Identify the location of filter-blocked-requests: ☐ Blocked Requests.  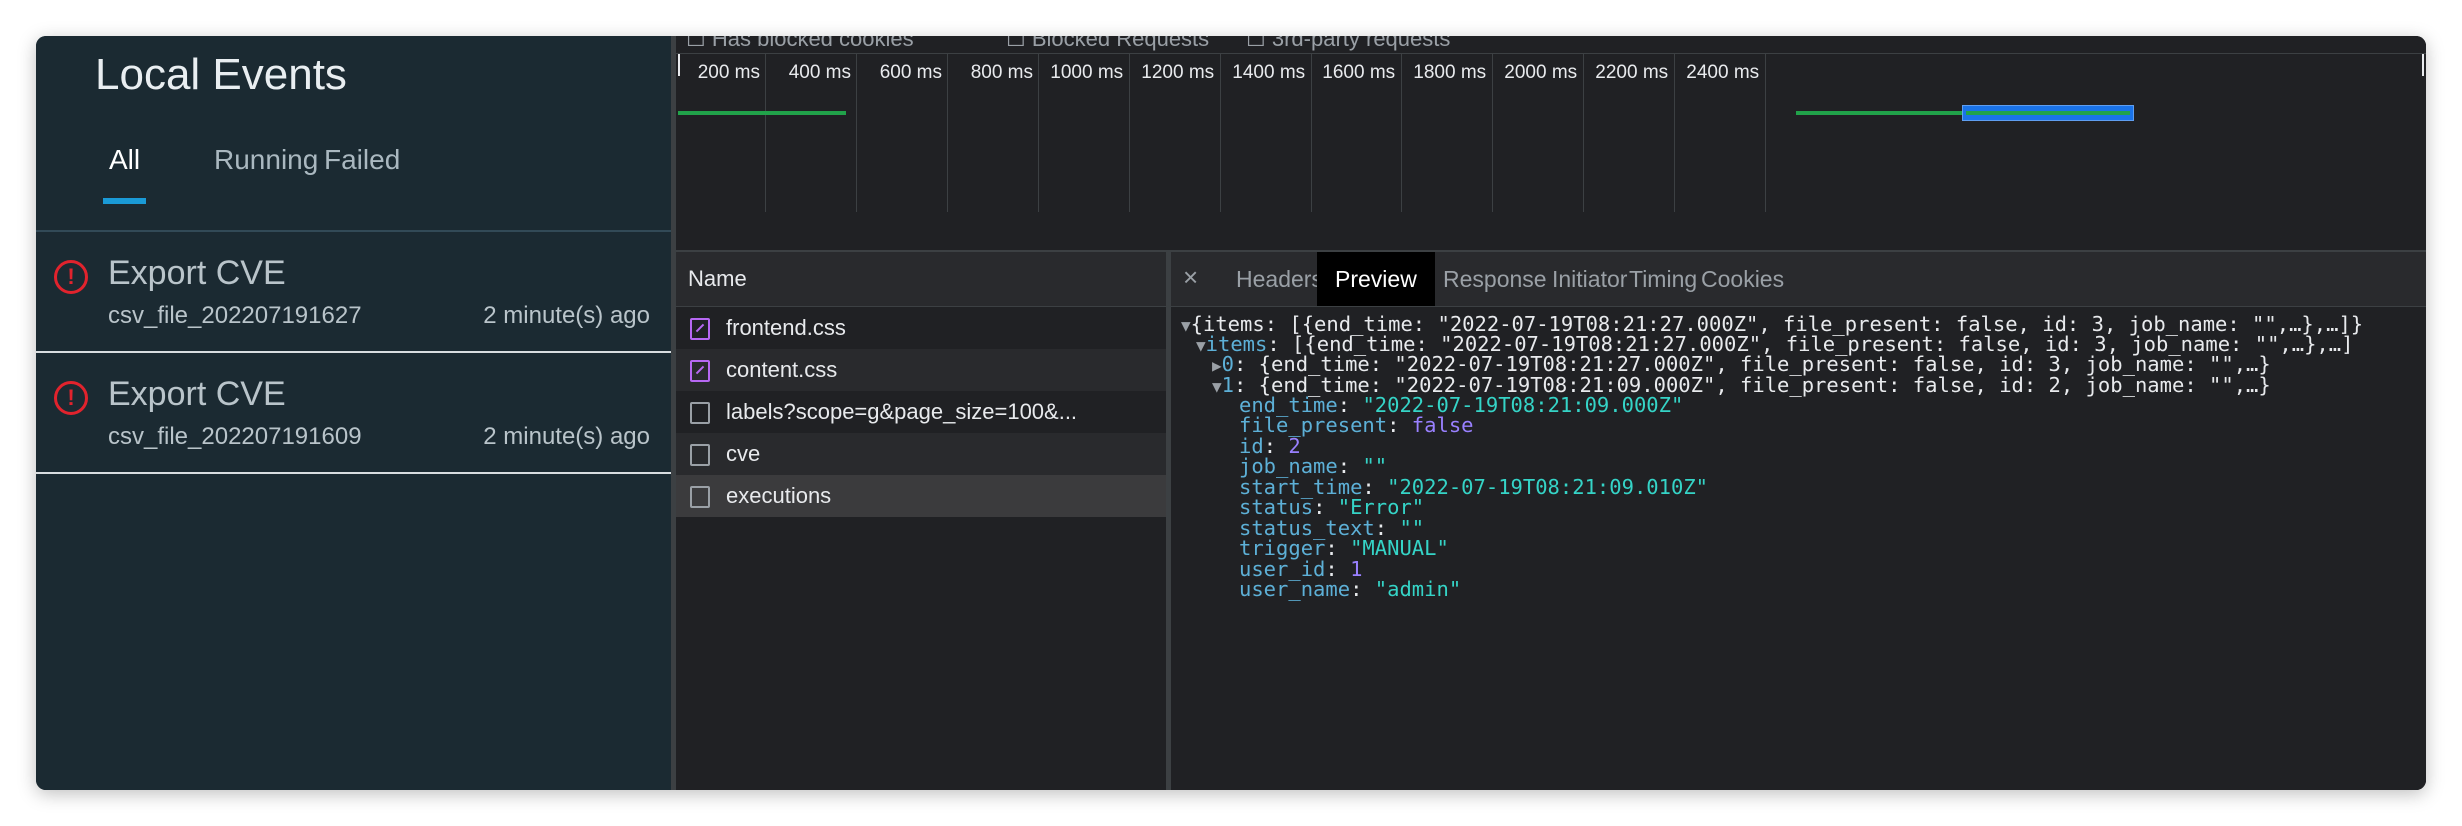
(1107, 44).